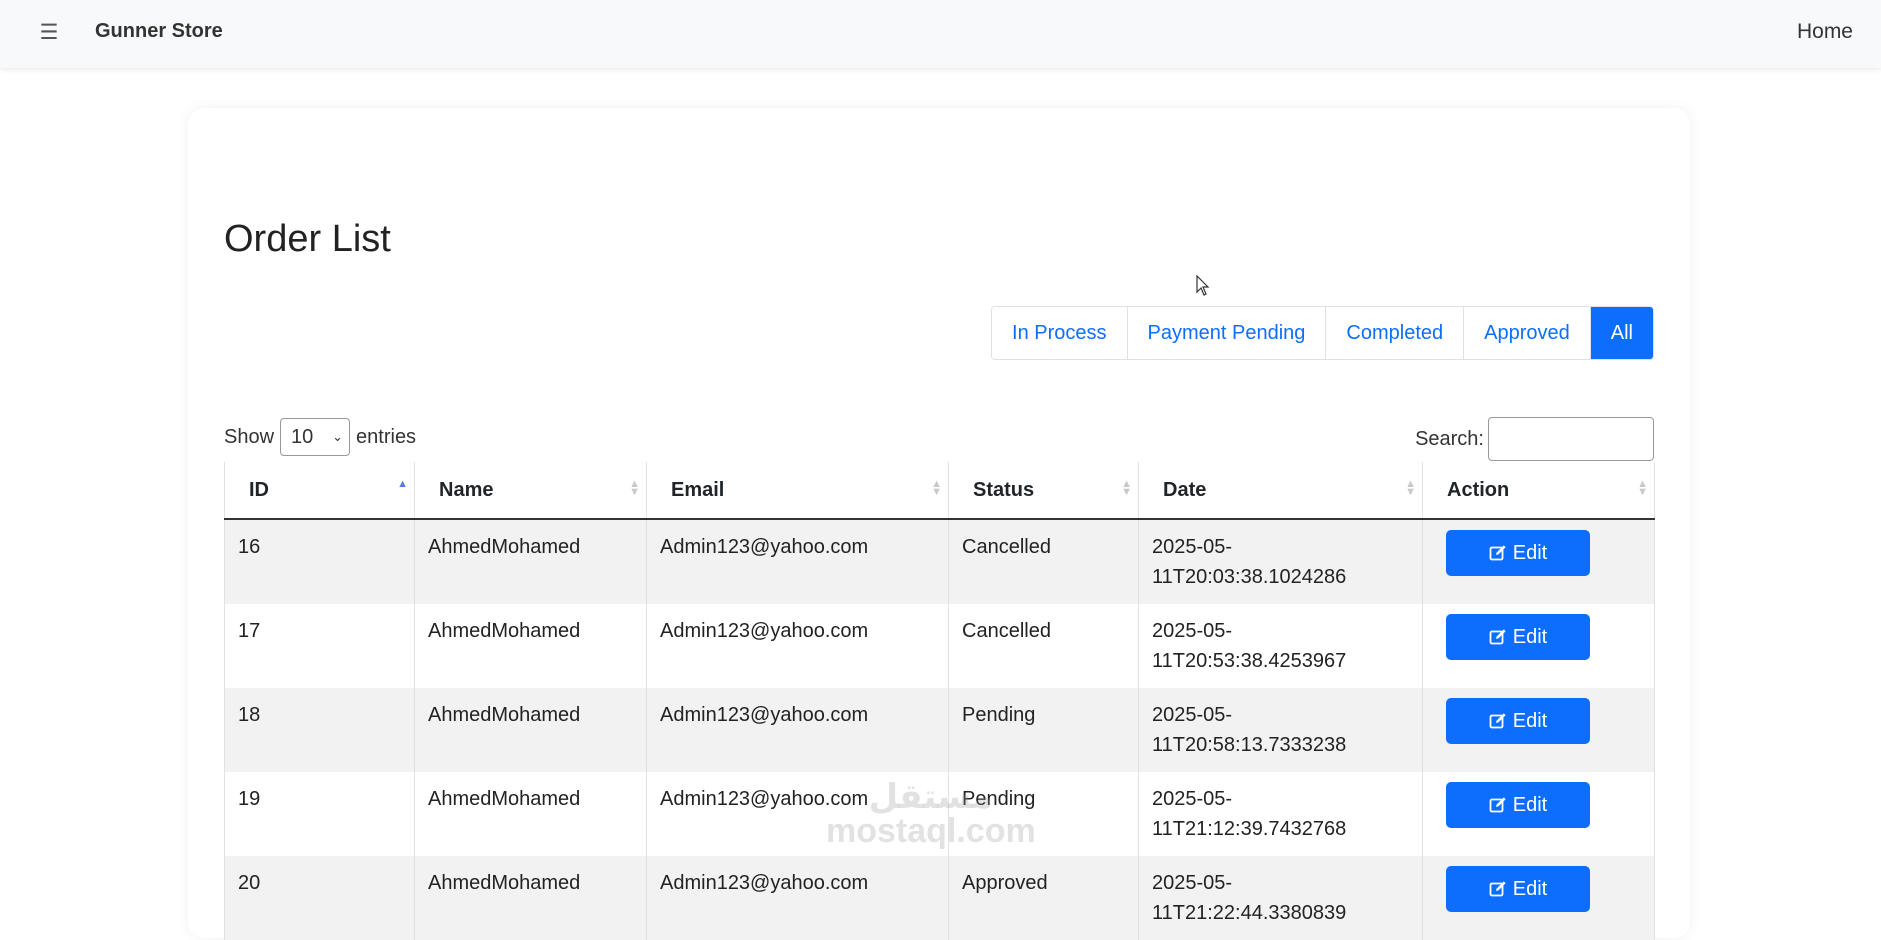 This screenshot has height=940, width=1881. I want to click on mouse-cursor-icon, so click(1203, 285).